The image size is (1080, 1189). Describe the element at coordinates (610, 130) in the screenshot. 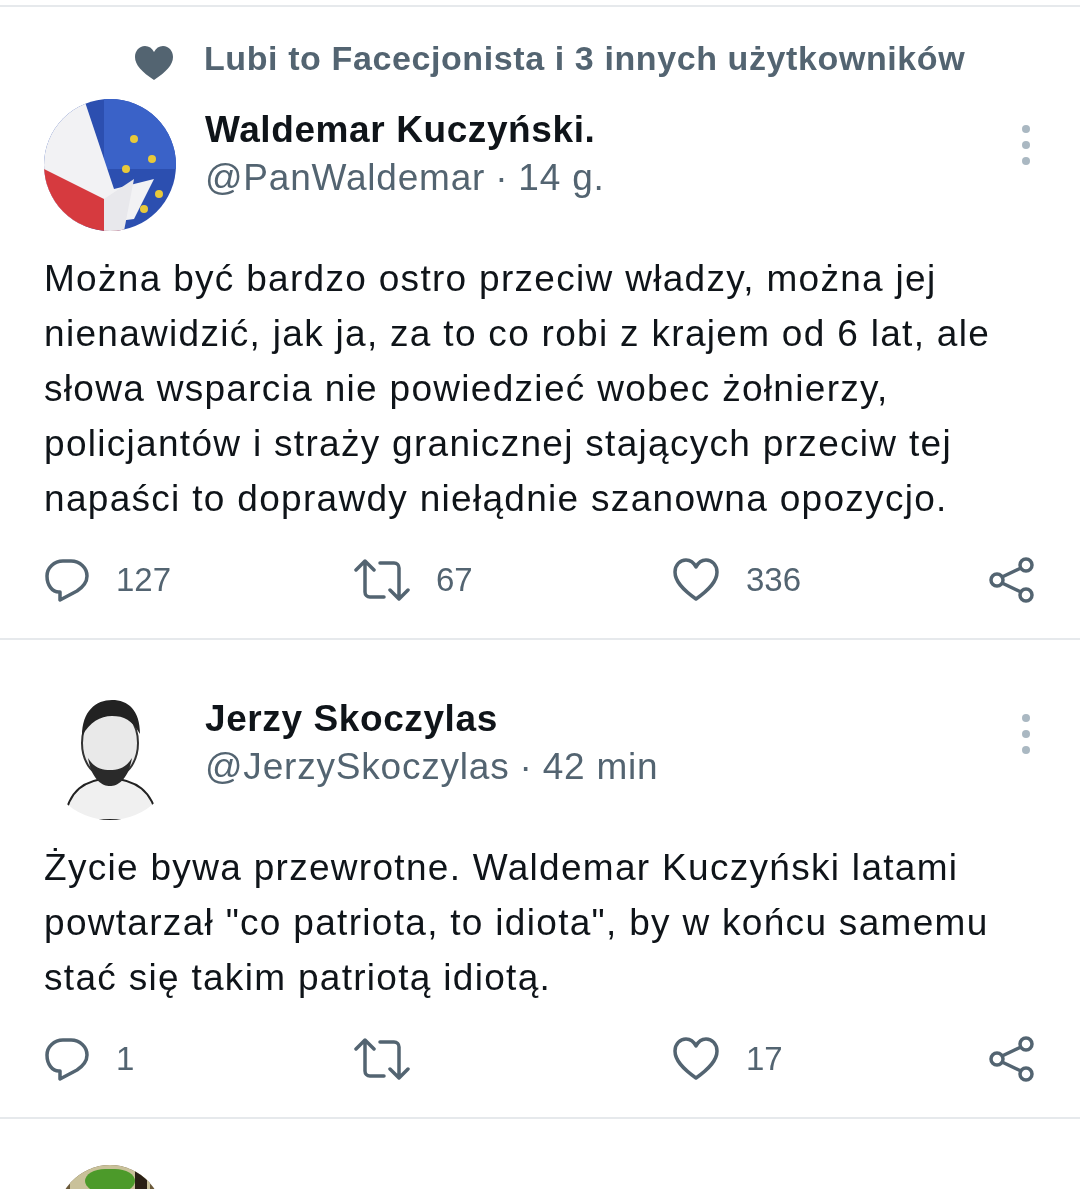

I see `author-name: Waldemar Kuczyński.` at that location.